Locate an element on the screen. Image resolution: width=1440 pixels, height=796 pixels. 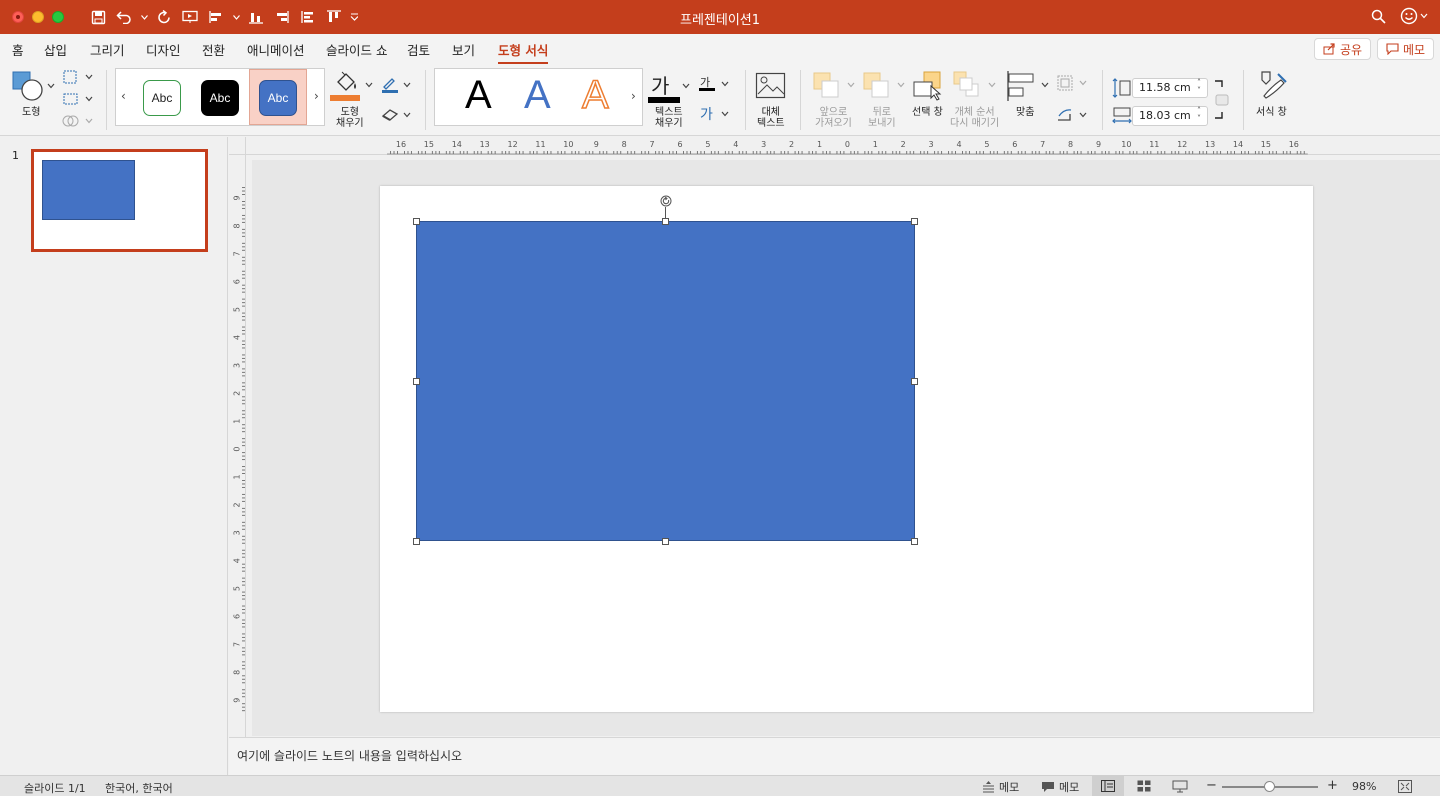
ruler-tick-label: 1 is located at coordinates (237, 476).